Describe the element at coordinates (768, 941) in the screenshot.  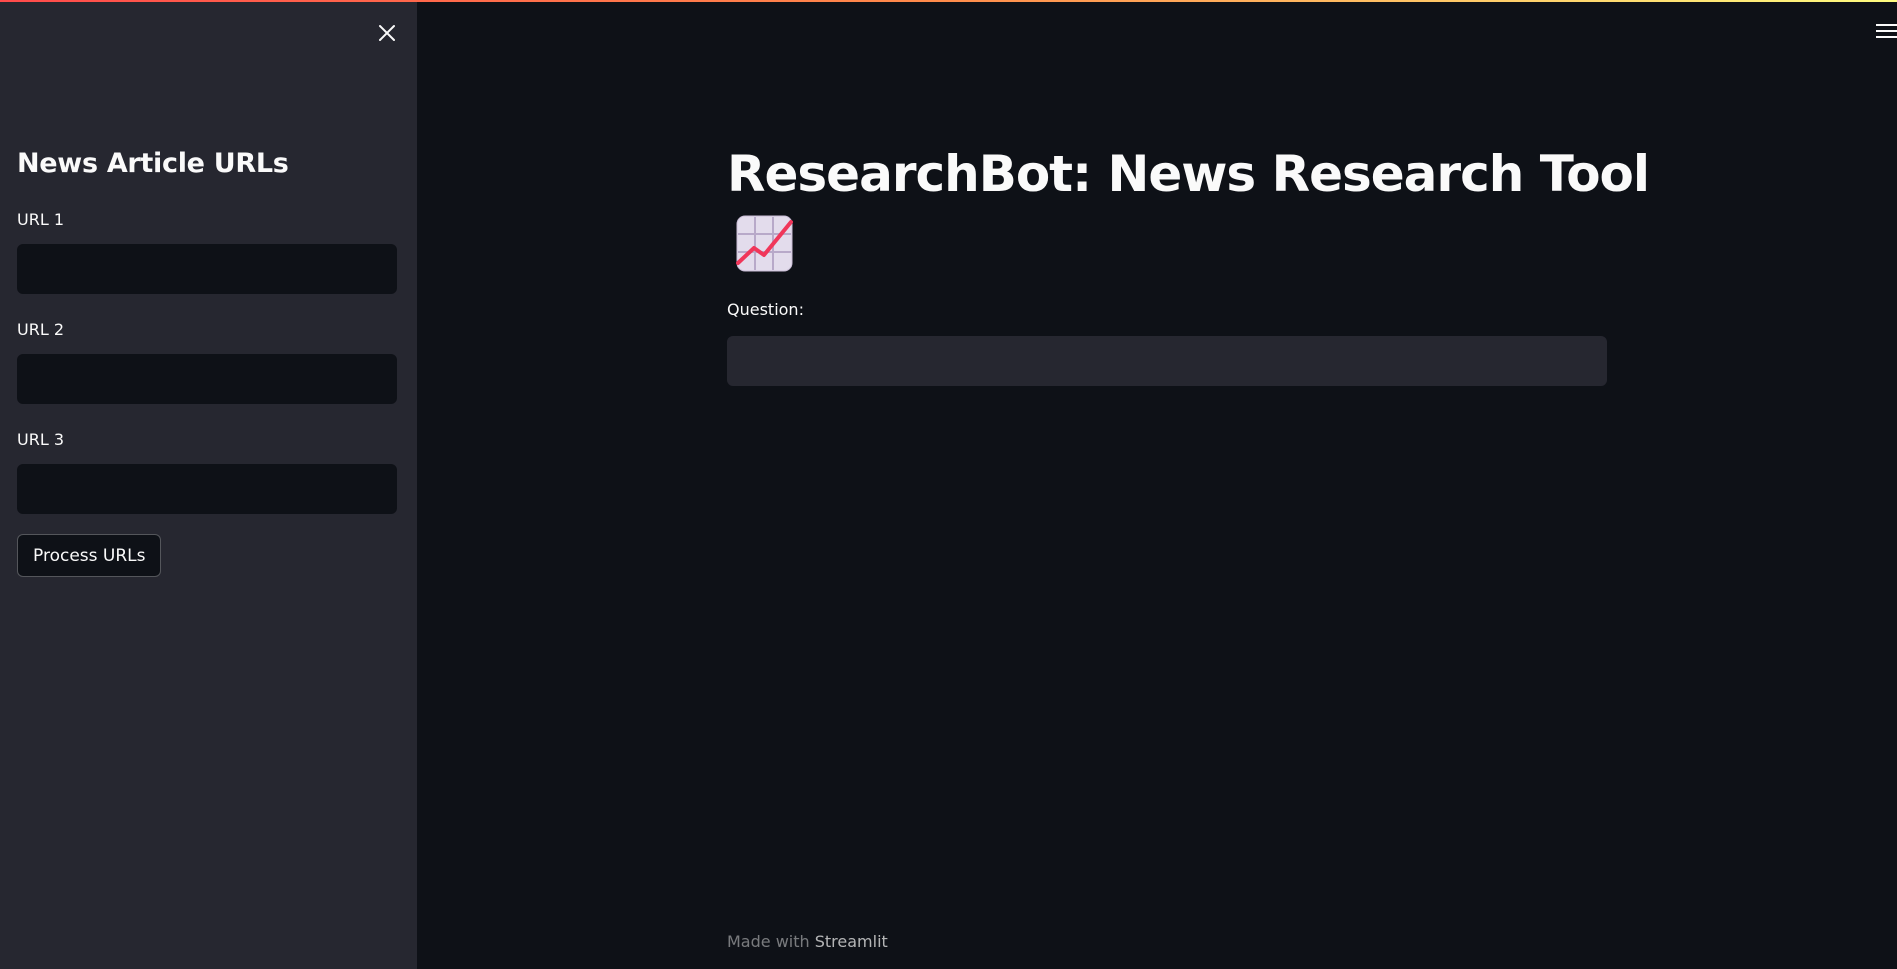
I see `footer-made-with: Made with` at that location.